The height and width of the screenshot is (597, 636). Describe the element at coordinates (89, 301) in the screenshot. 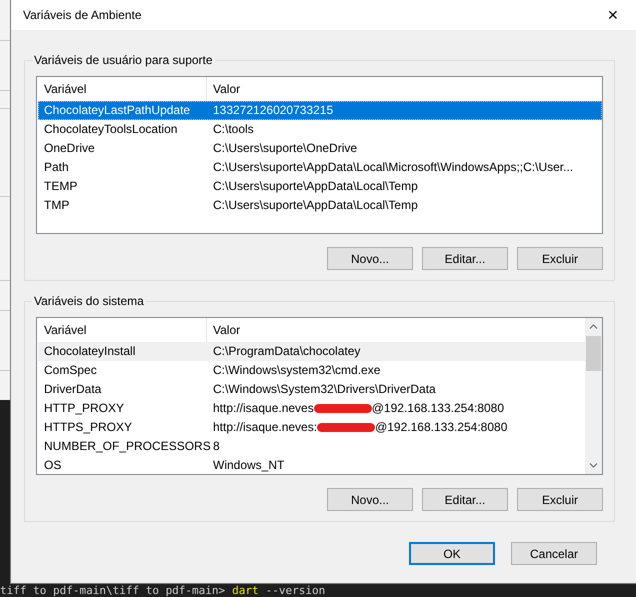

I see `group-title: Variáveis do sistema` at that location.